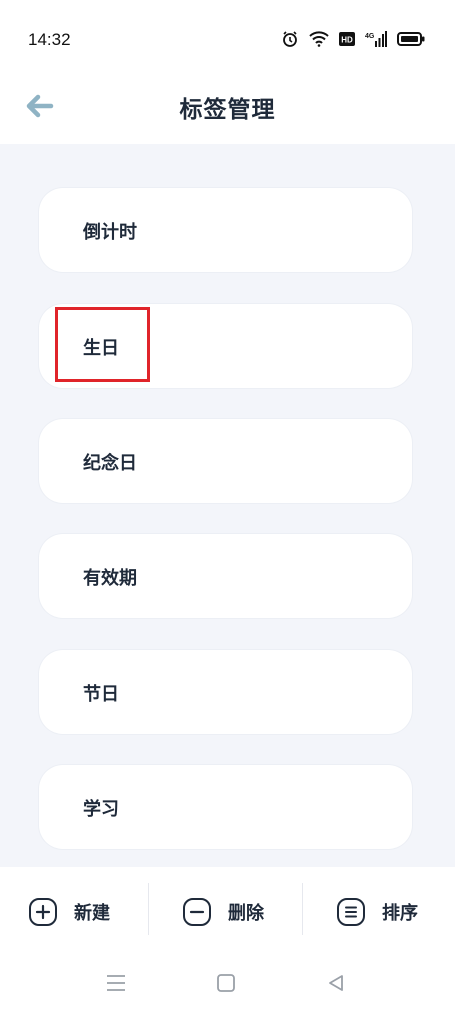 The image size is (455, 1012). Describe the element at coordinates (92, 913) in the screenshot. I see `new-label: 新建` at that location.